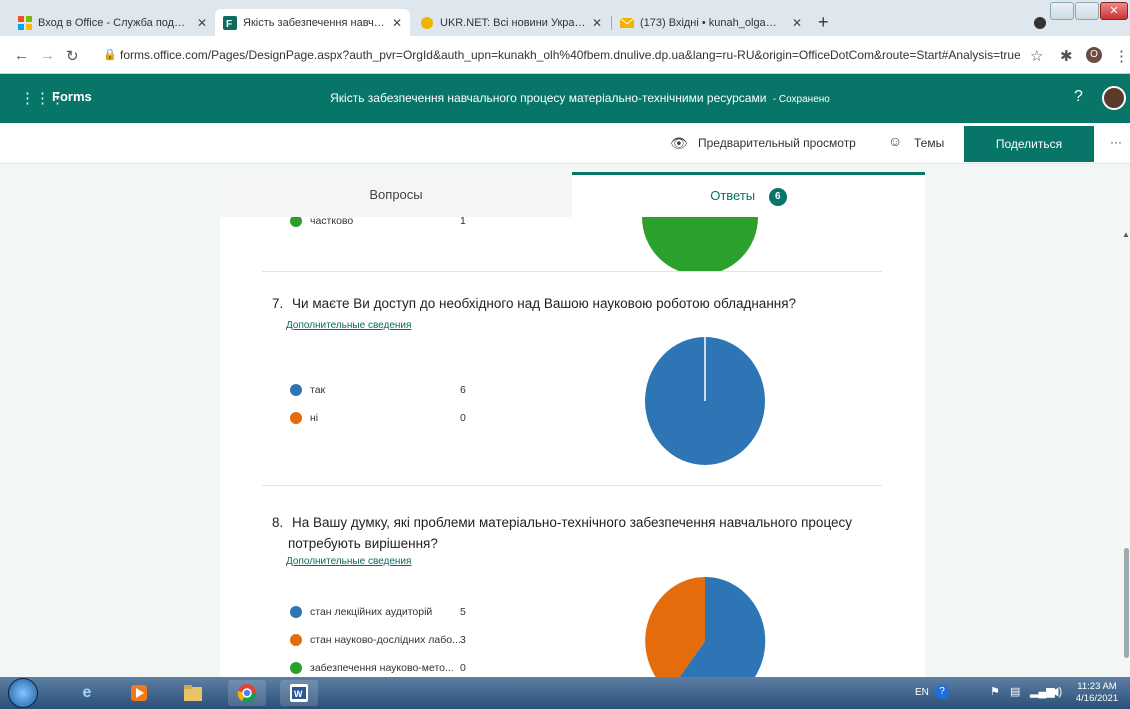 The height and width of the screenshot is (709, 1130). What do you see at coordinates (1062, 11) in the screenshot?
I see `minimize-button` at bounding box center [1062, 11].